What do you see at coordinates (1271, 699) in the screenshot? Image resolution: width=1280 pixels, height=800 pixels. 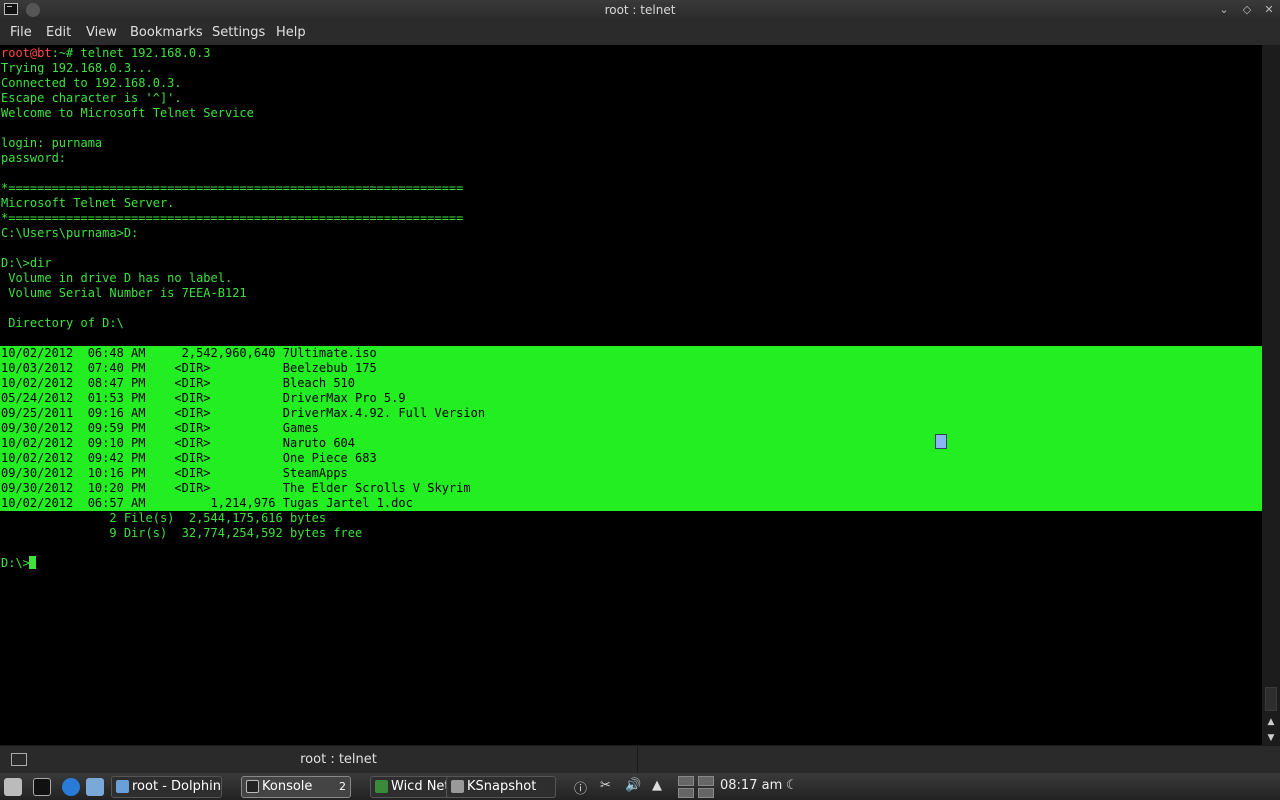 I see `scrollbar-thumb` at bounding box center [1271, 699].